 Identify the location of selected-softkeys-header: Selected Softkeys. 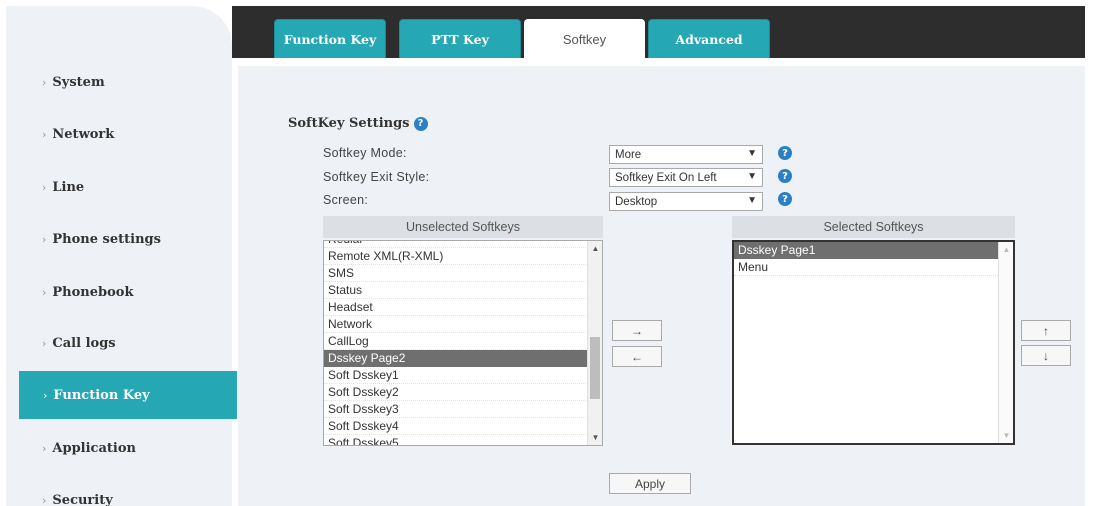
(873, 227).